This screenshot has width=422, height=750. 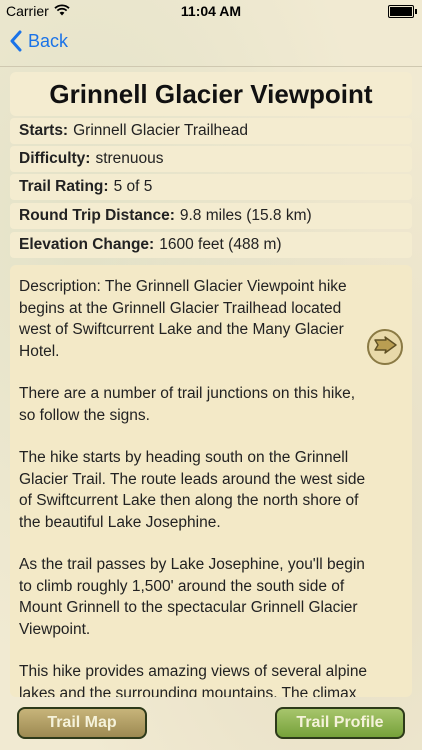 I want to click on trail-map-button: Trail Map, so click(x=82, y=723).